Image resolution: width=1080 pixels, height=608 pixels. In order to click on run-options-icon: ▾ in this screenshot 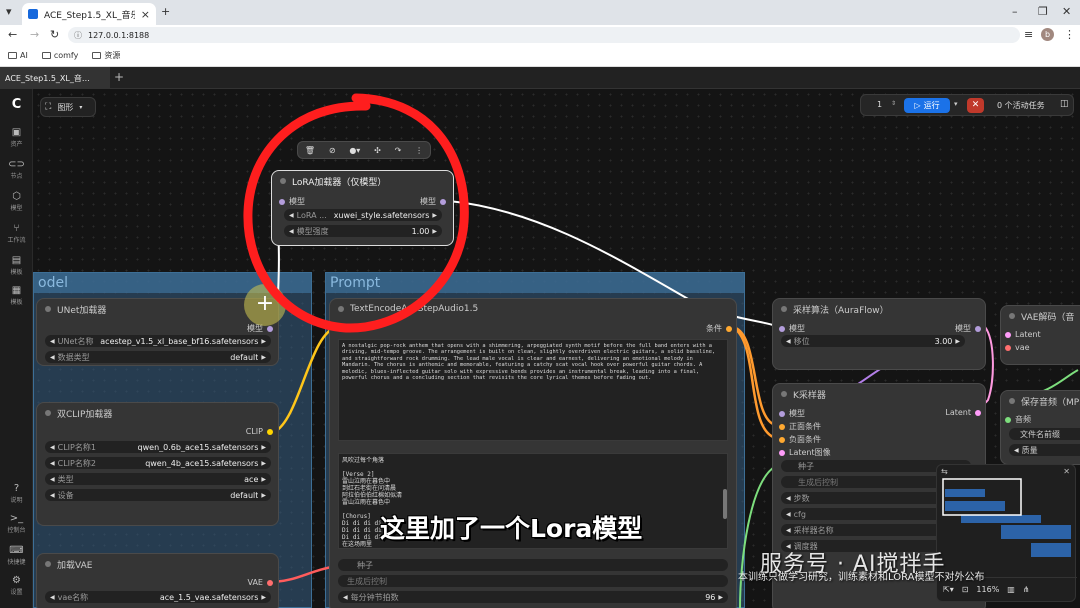, I will do `click(956, 104)`.